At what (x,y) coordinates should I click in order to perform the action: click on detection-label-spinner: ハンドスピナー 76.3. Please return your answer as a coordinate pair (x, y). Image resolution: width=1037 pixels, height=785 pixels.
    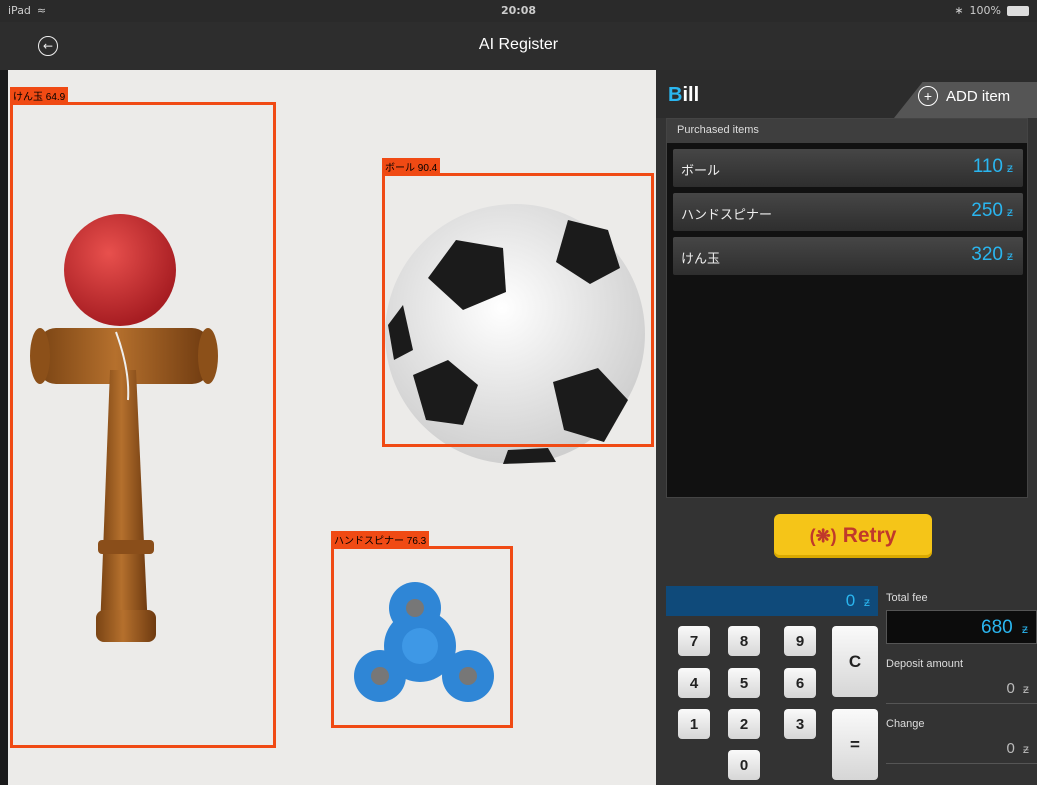
    Looking at the image, I should click on (380, 539).